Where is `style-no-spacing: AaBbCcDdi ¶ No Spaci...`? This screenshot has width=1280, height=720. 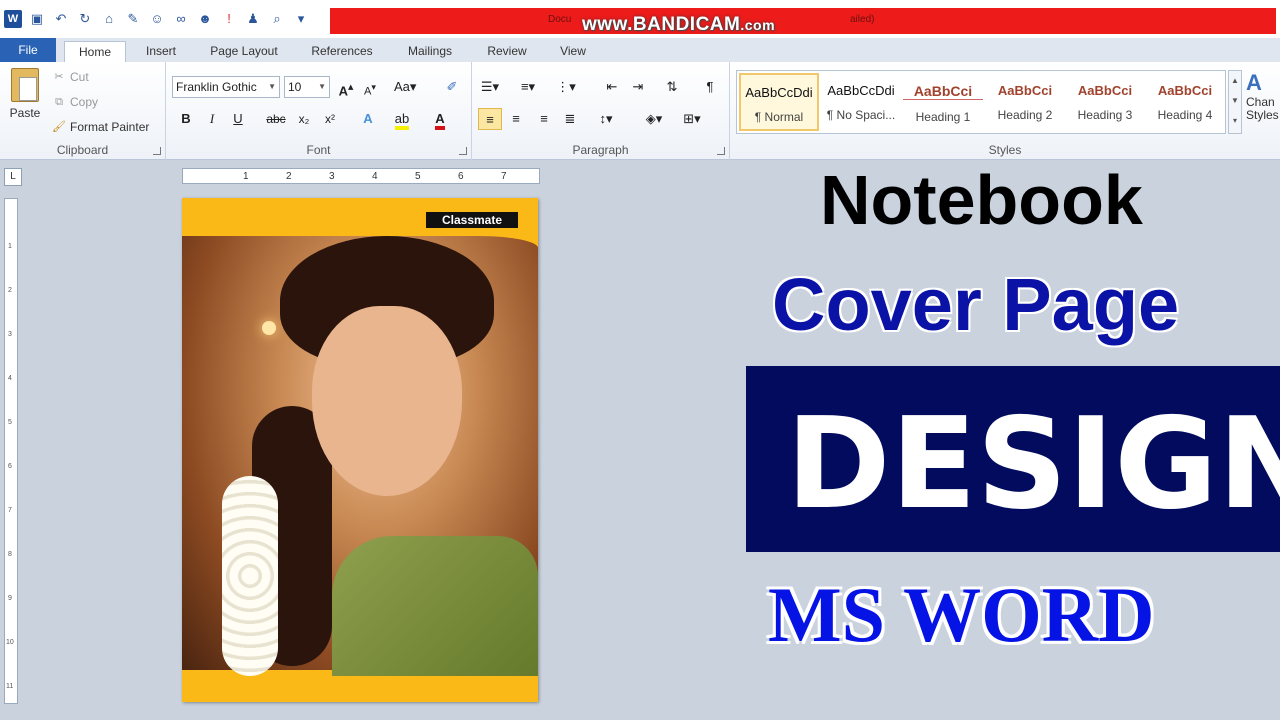
style-no-spacing: AaBbCcDdi ¶ No Spaci... is located at coordinates (861, 102).